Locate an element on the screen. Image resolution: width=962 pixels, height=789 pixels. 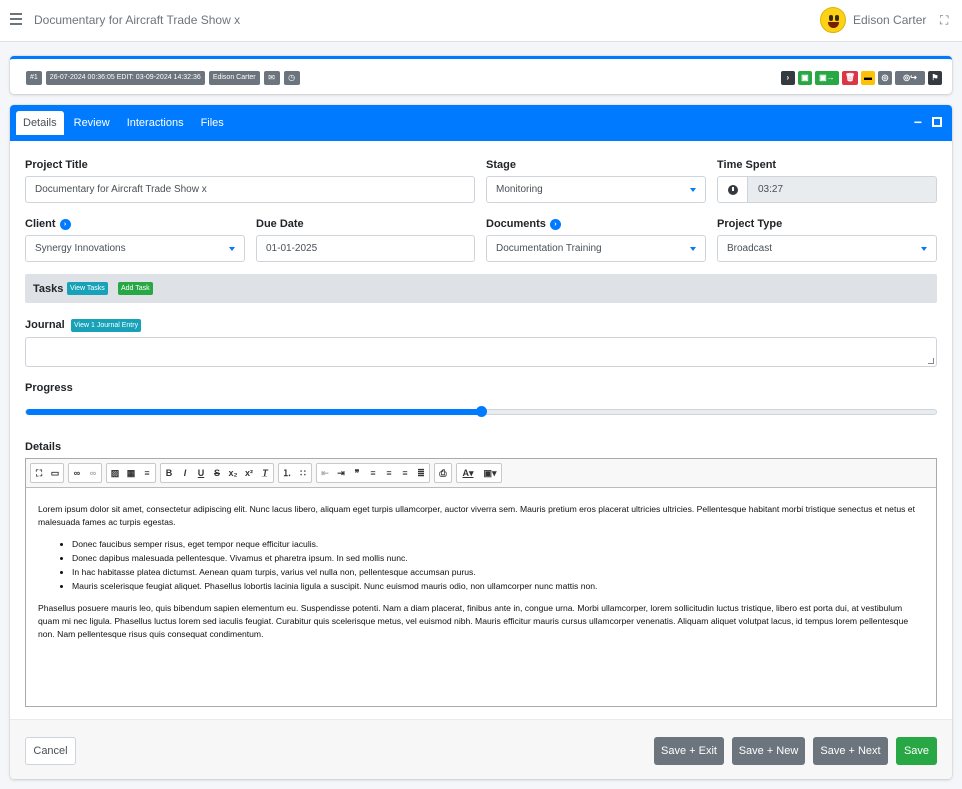
slider-handle is located at coordinates (481, 411).